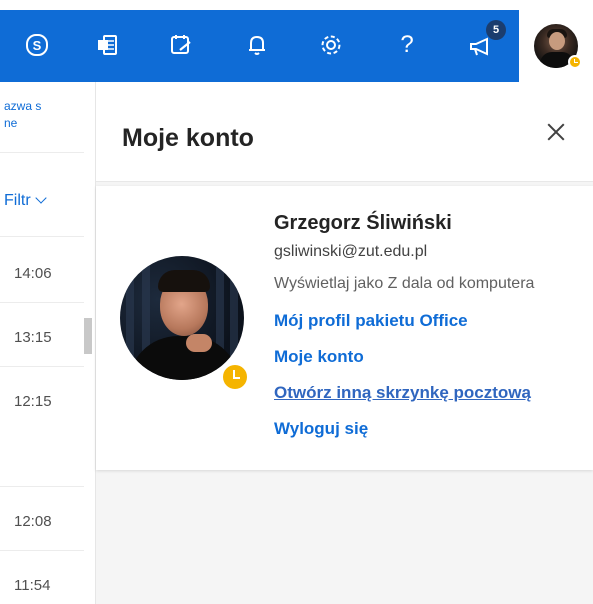 Image resolution: width=593 pixels, height=604 pixels. Describe the element at coordinates (88, 336) in the screenshot. I see `scrollbar-thumb` at that location.